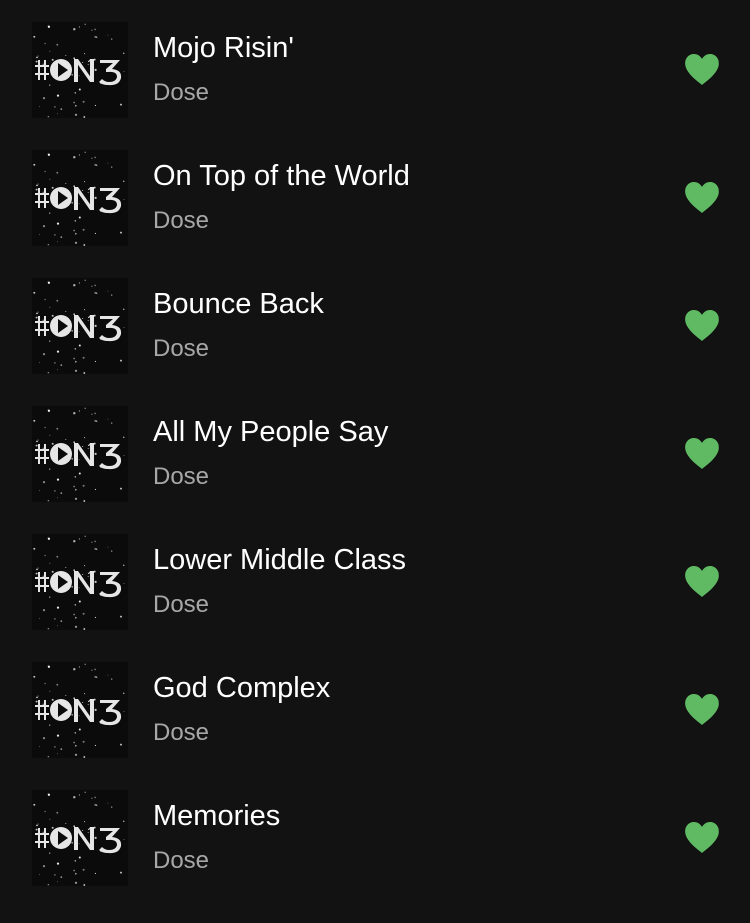 This screenshot has height=923, width=750. I want to click on track-row: God Complex Dose, so click(375, 704).